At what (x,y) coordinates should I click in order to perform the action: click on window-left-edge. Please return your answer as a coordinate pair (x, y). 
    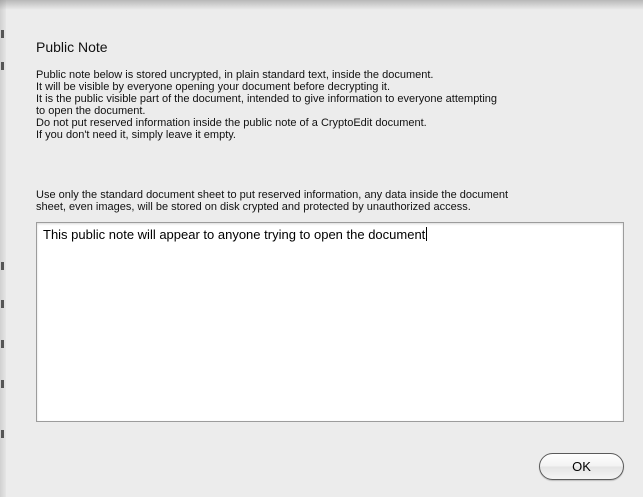
    Looking at the image, I should click on (3, 248).